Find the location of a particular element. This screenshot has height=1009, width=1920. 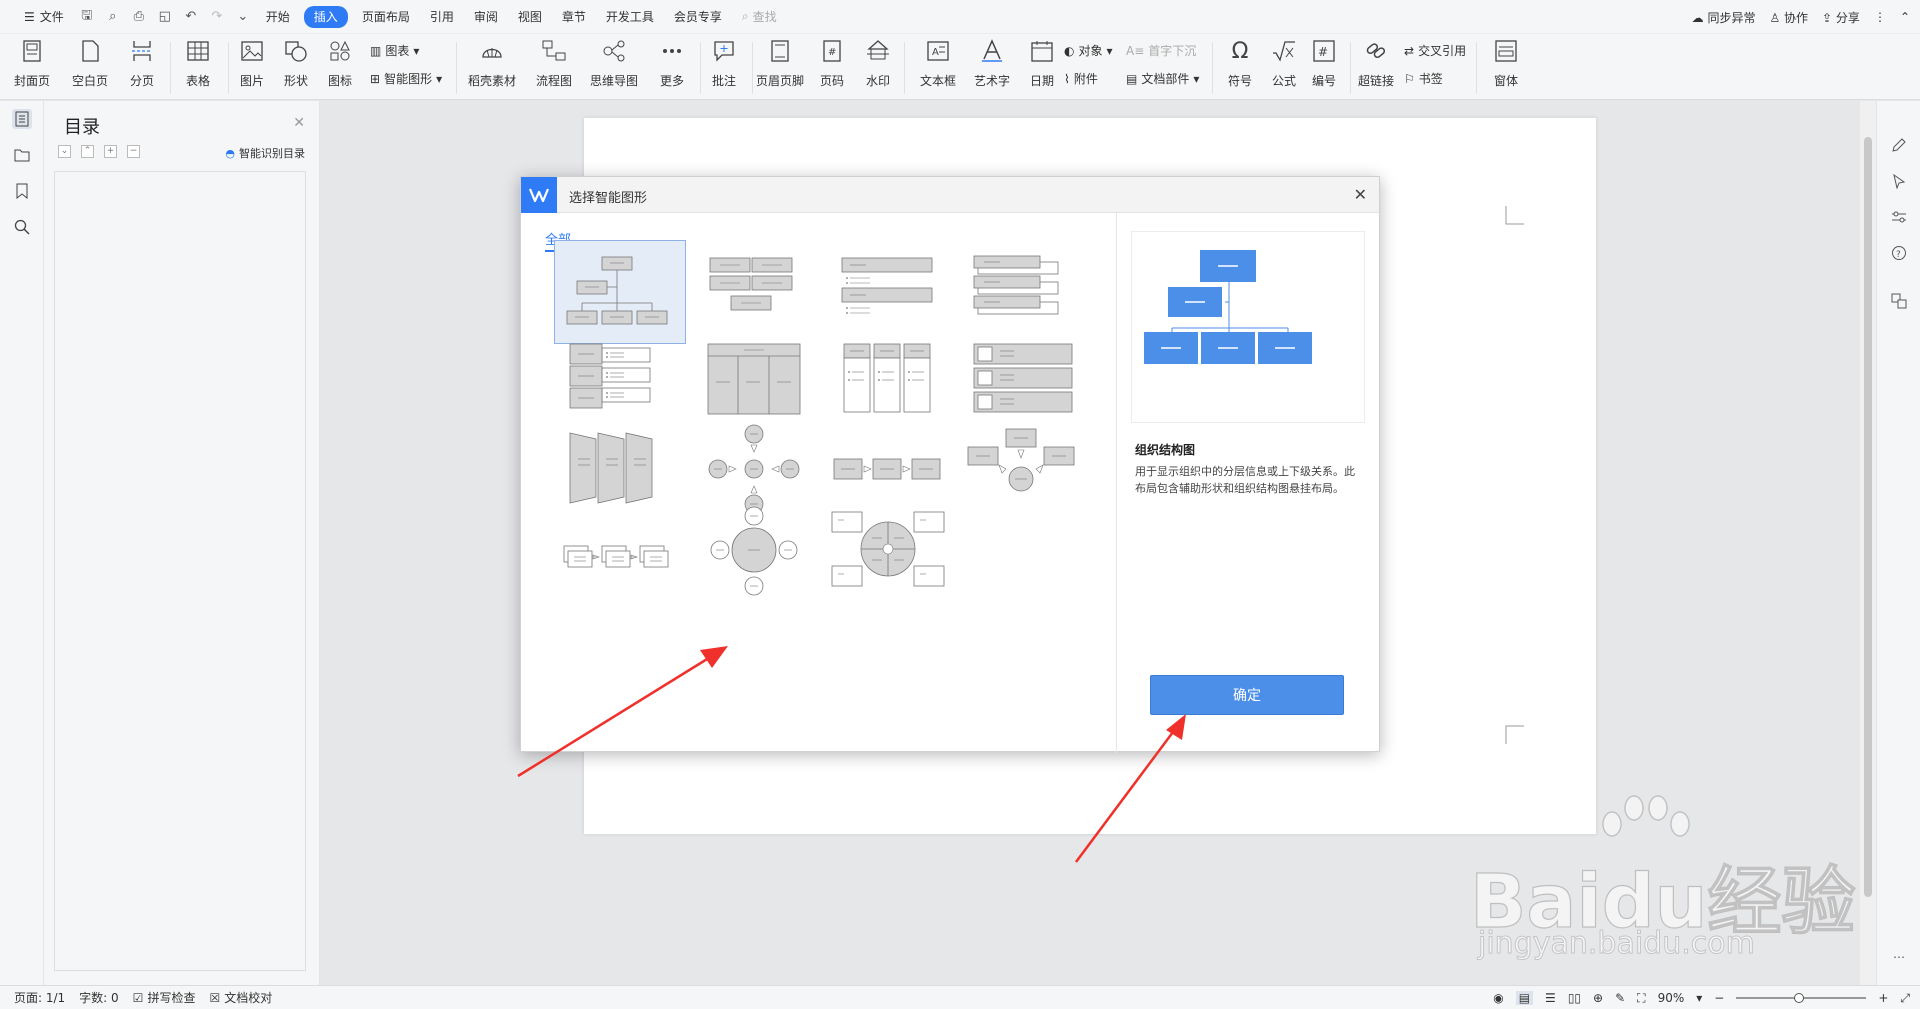

dropdown-arrow-icon: ▾ is located at coordinates (1196, 78).